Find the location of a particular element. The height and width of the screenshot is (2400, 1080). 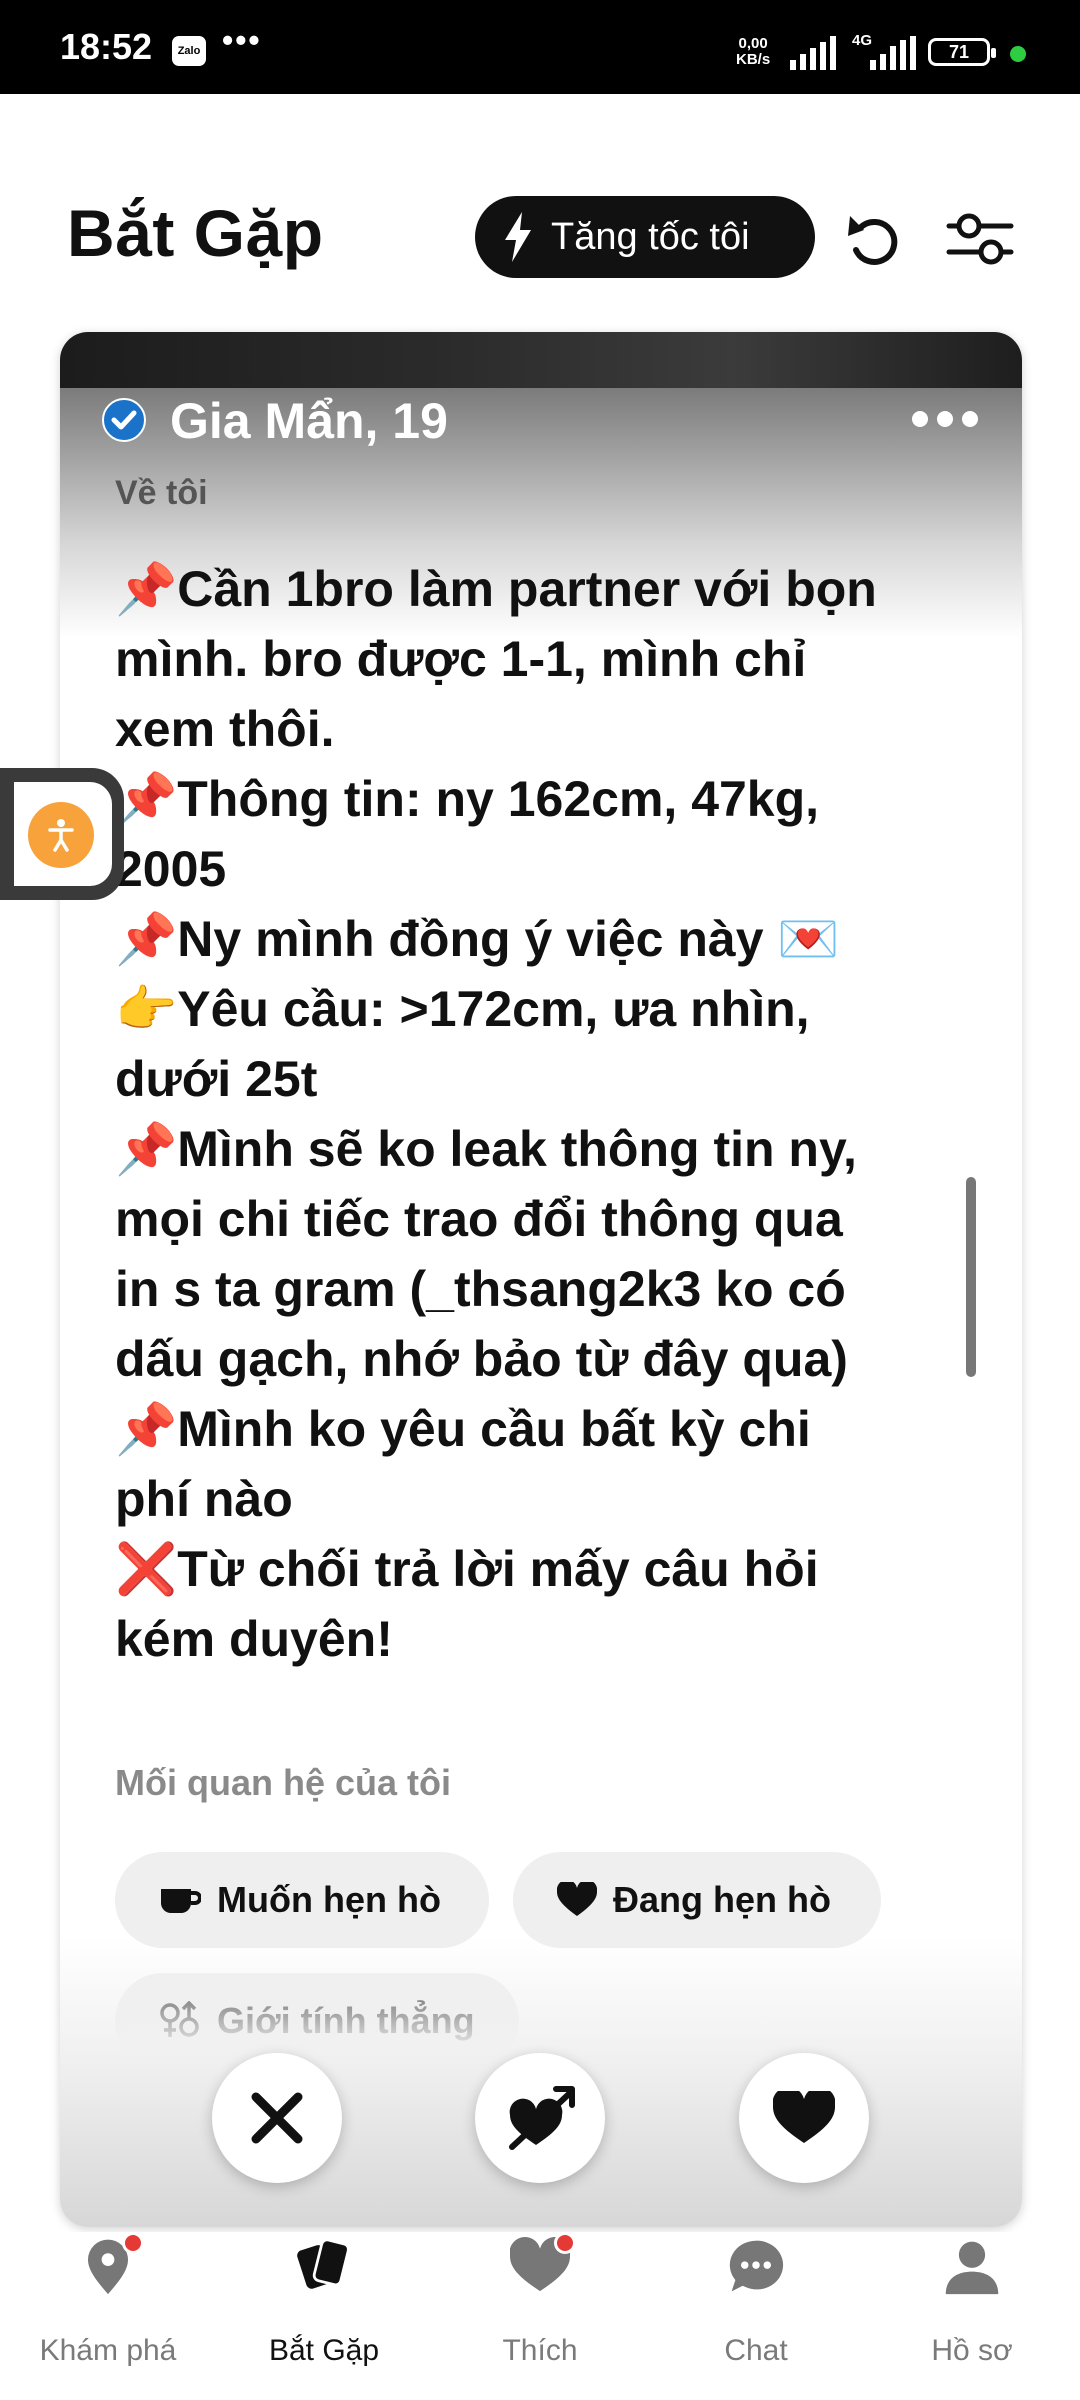

bio-line: 2005 is located at coordinates (171, 869).